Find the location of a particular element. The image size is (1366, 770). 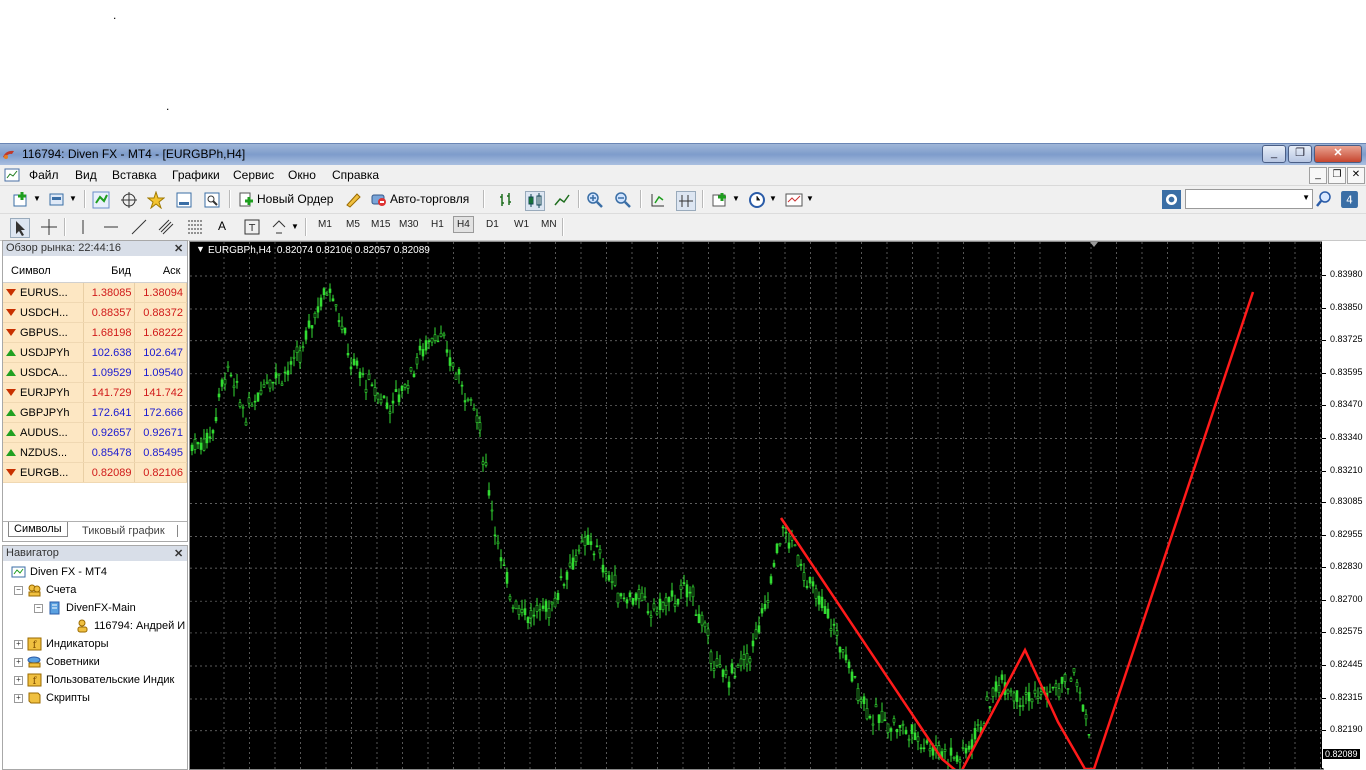

menu-tools: Сервис is located at coordinates (253, 175).